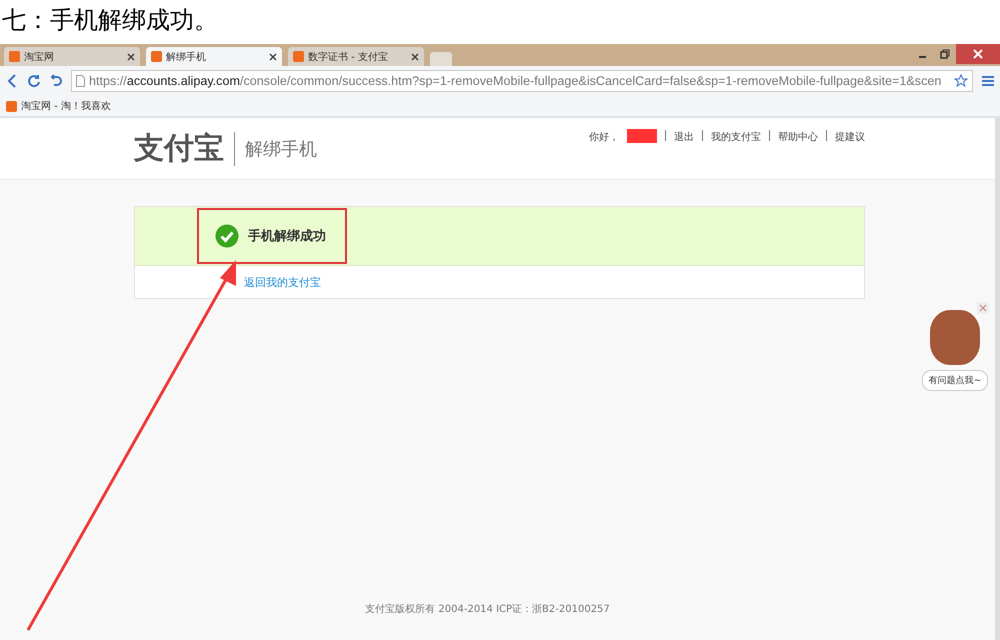 The width and height of the screenshot is (1000, 640). Describe the element at coordinates (684, 137) in the screenshot. I see `nav-link: 退出` at that location.